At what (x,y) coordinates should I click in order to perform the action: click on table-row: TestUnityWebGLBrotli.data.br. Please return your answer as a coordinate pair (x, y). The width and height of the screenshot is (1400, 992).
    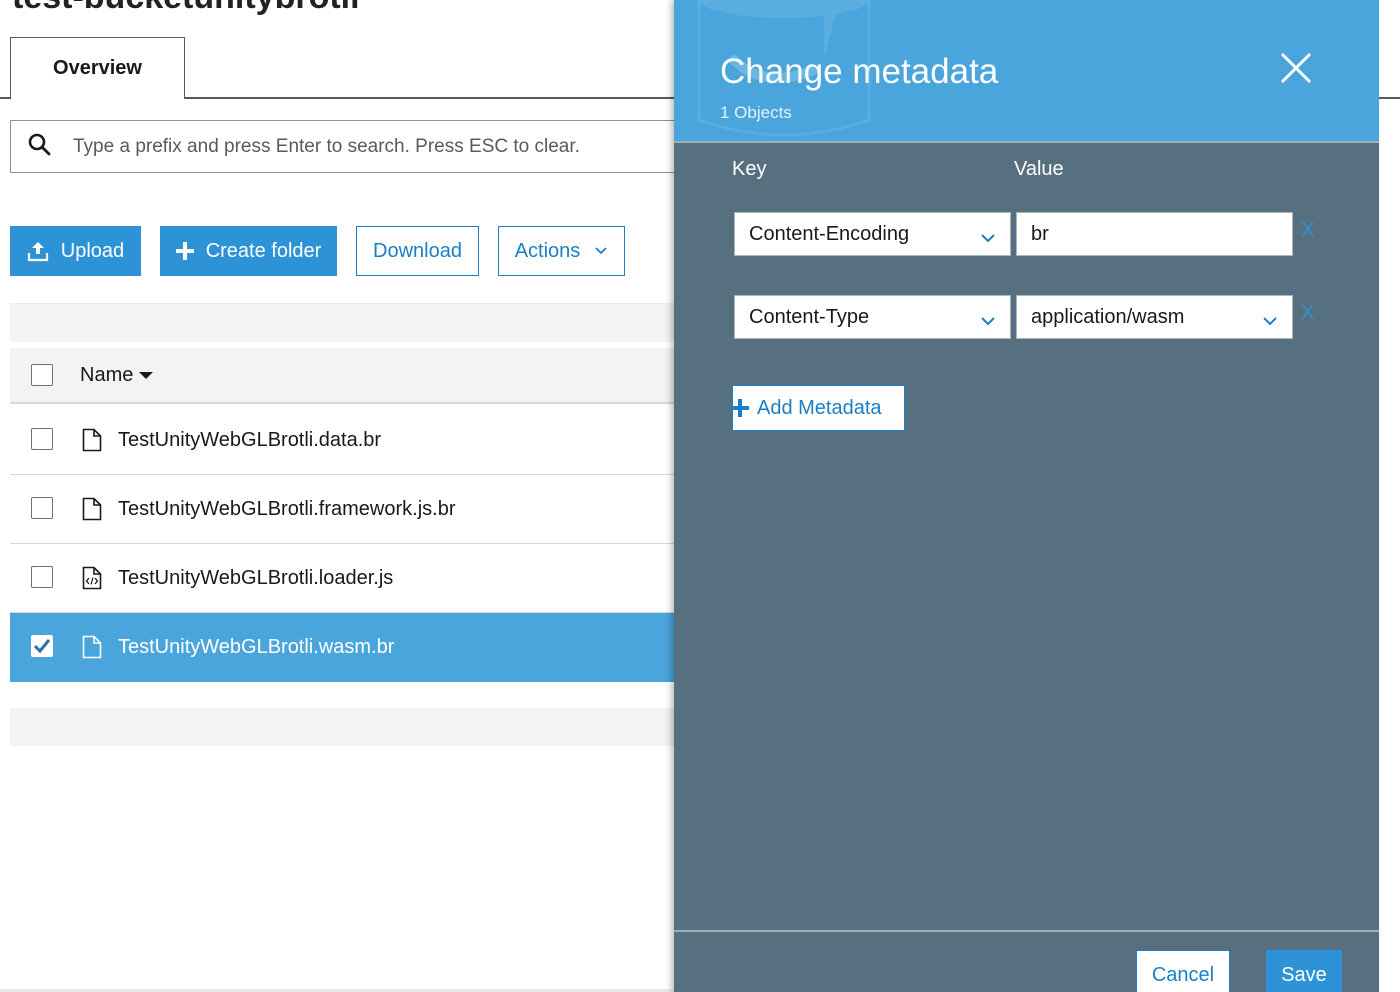
    Looking at the image, I should click on (350, 440).